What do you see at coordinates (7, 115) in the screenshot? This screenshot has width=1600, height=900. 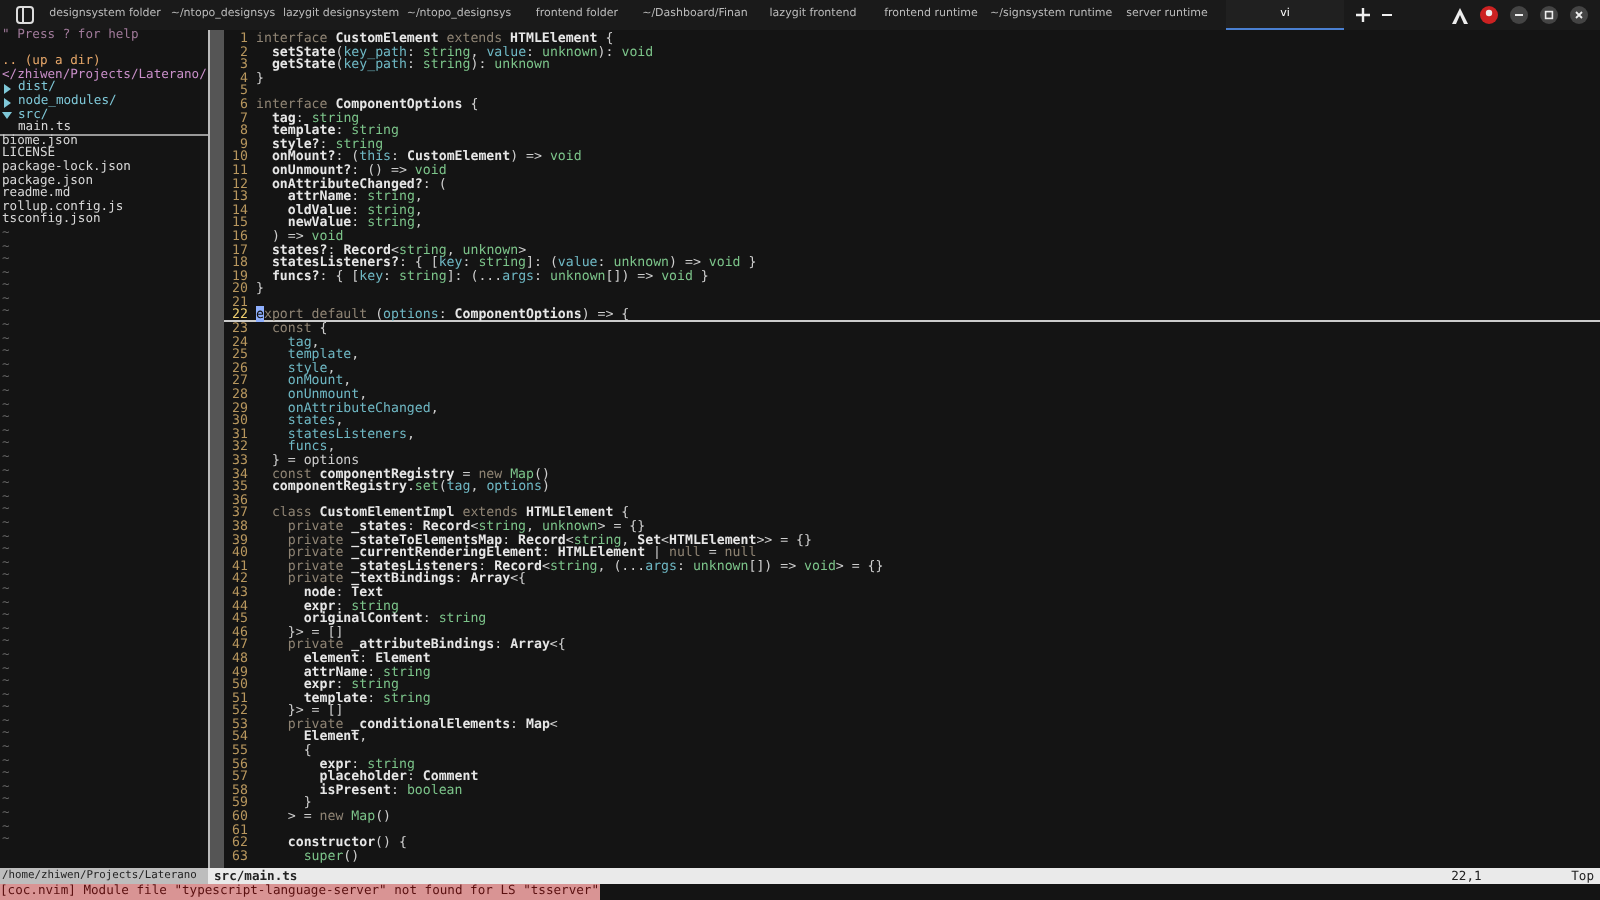 I see `expanded-arrow-icon` at bounding box center [7, 115].